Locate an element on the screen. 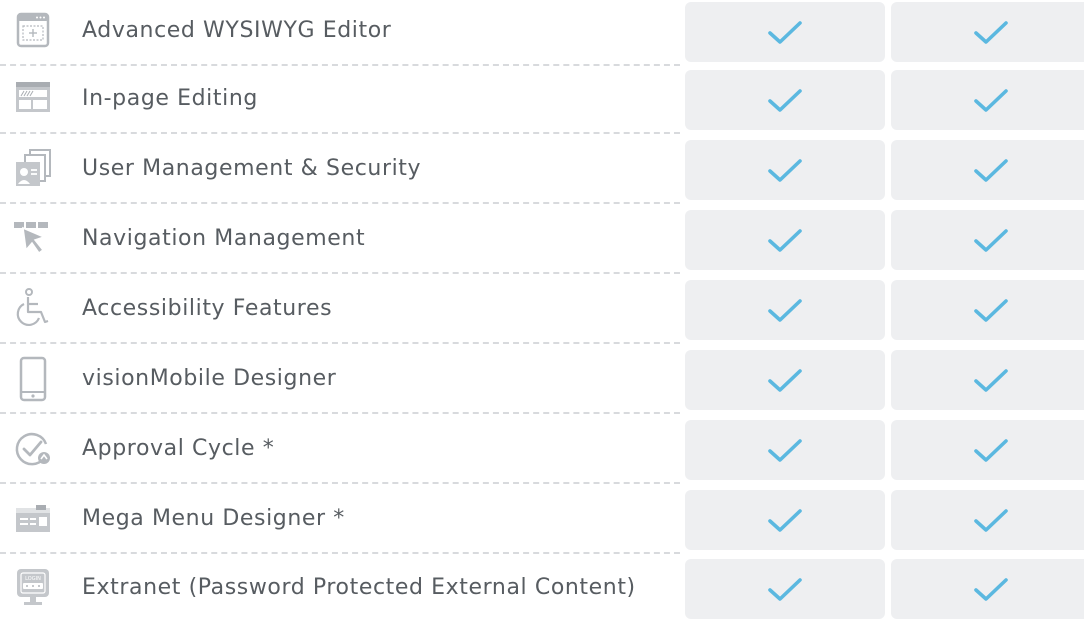  login-monitor-icon: LOGIN is located at coordinates (33, 588).